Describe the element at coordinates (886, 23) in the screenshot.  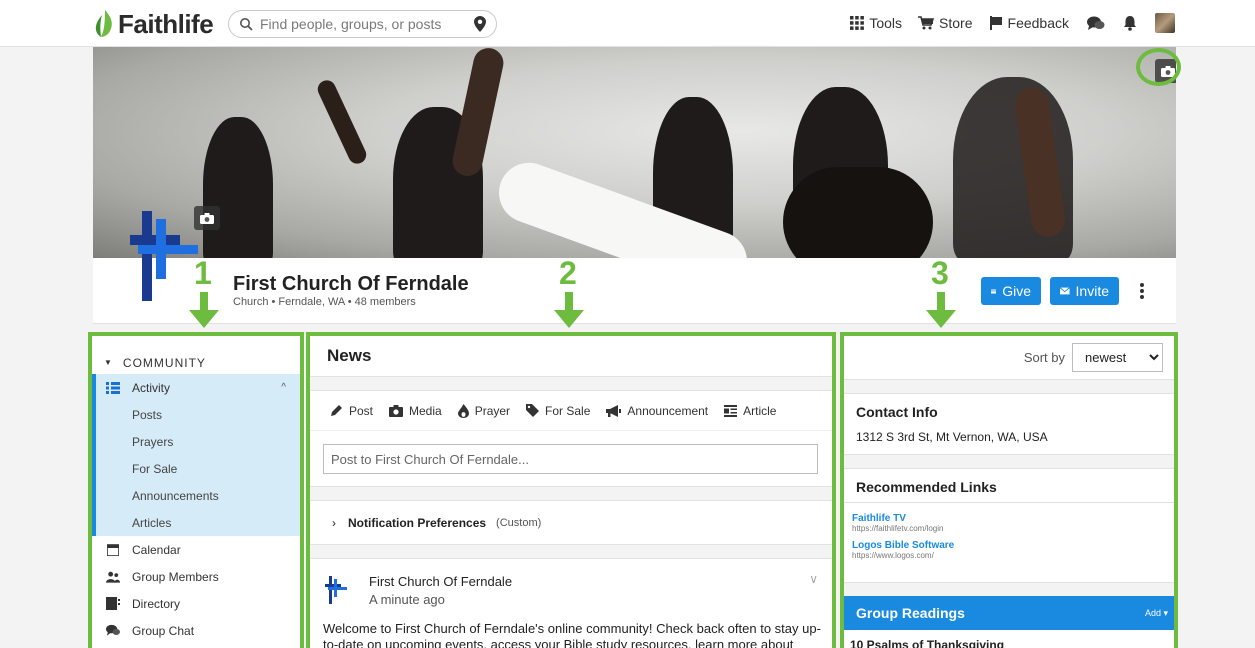
I see `tools-label: Tools` at that location.